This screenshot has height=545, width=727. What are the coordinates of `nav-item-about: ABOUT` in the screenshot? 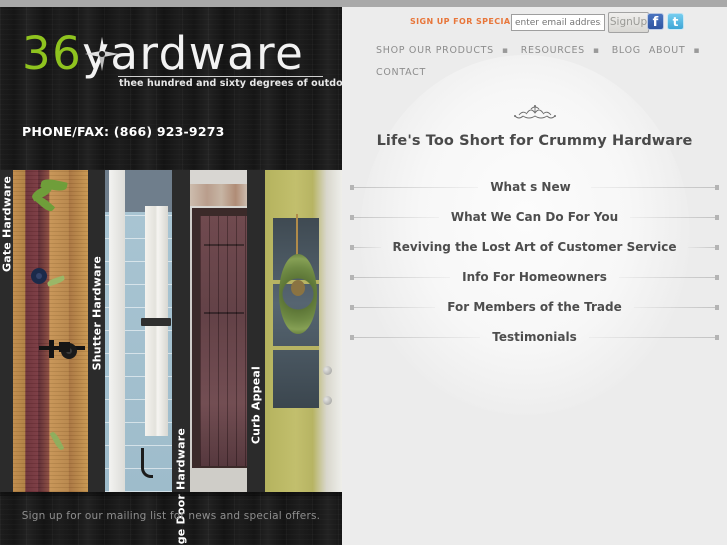 It's located at (667, 50).